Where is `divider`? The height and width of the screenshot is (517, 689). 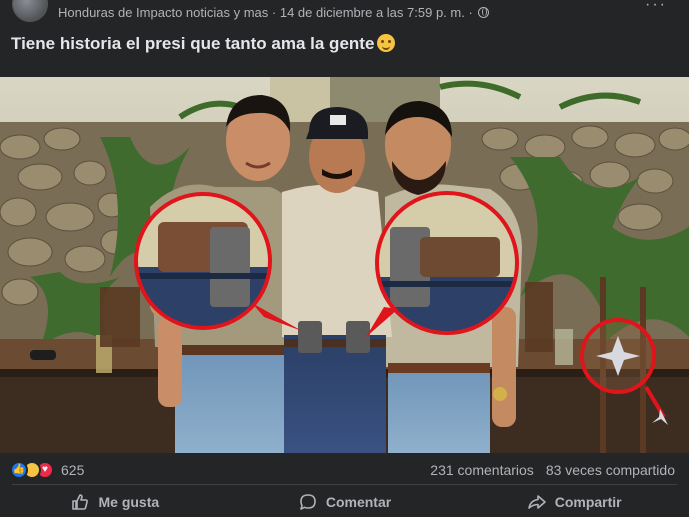 divider is located at coordinates (344, 484).